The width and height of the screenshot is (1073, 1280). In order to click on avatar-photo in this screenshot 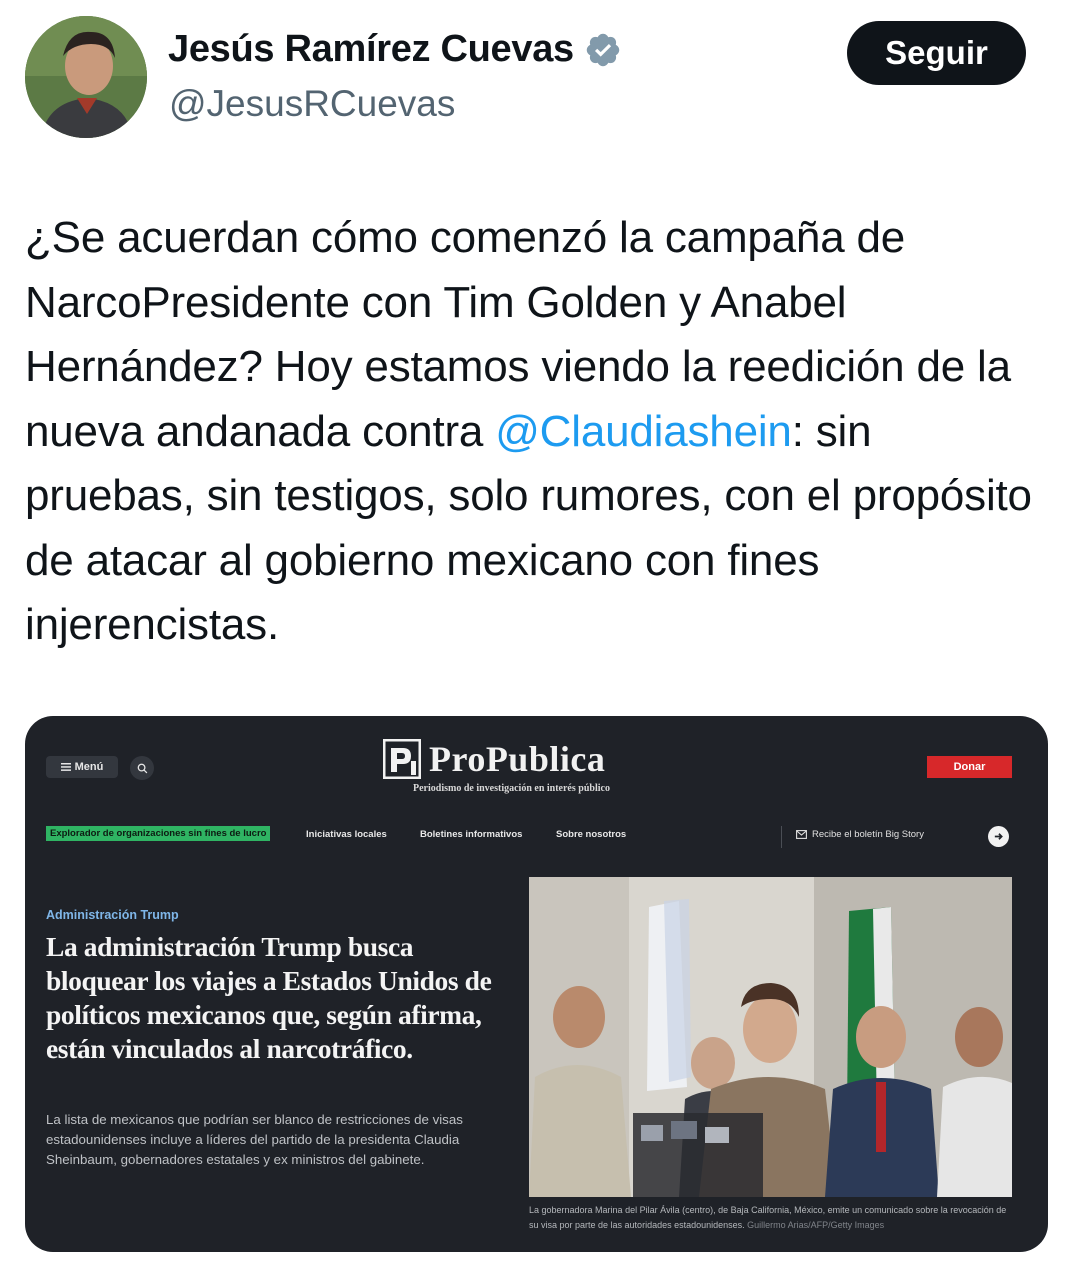, I will do `click(86, 77)`.